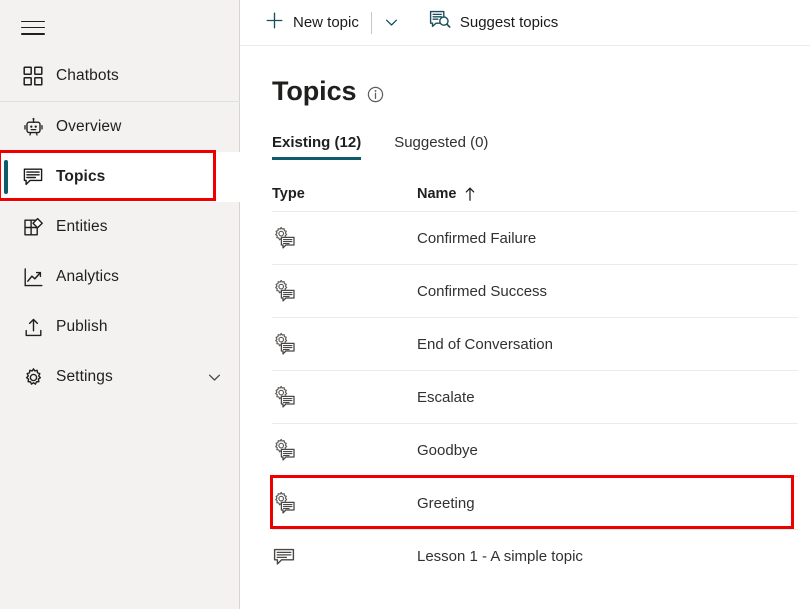  Describe the element at coordinates (82, 226) in the screenshot. I see `sidebar-item-label: Entities` at that location.